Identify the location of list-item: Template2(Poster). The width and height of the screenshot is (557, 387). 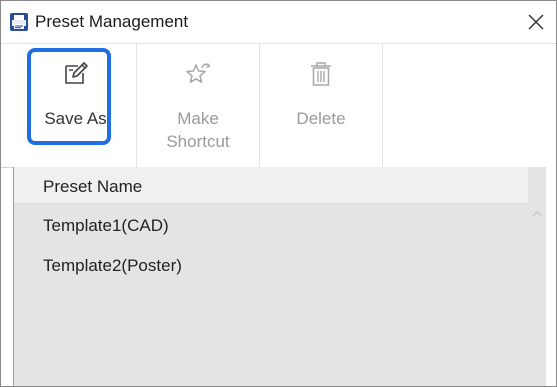
(271, 264).